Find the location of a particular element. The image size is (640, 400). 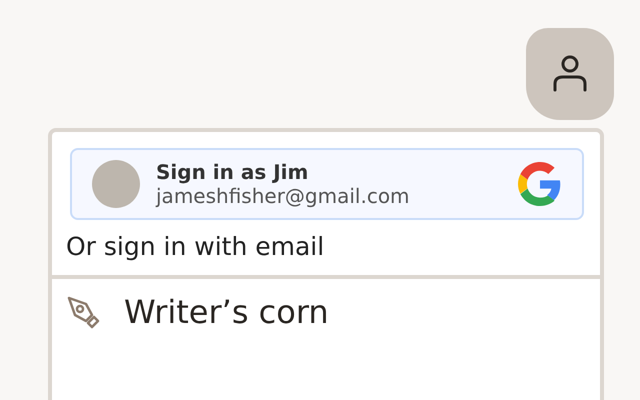

menu-item: Writer’s corn is located at coordinates (197, 312).